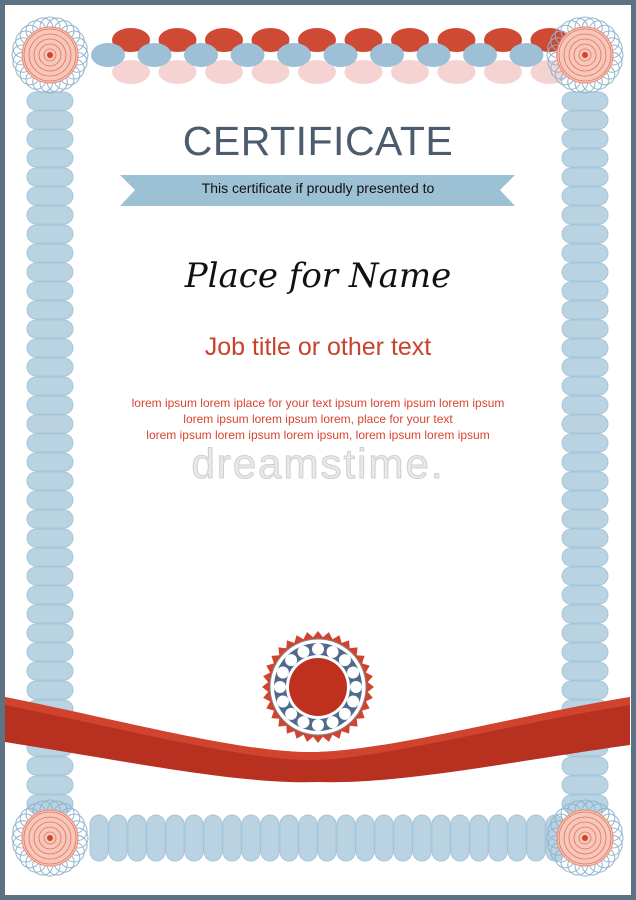 This screenshot has height=900, width=636. I want to click on certificate-subtitle: This certificate if proudly presented to, so click(318, 188).